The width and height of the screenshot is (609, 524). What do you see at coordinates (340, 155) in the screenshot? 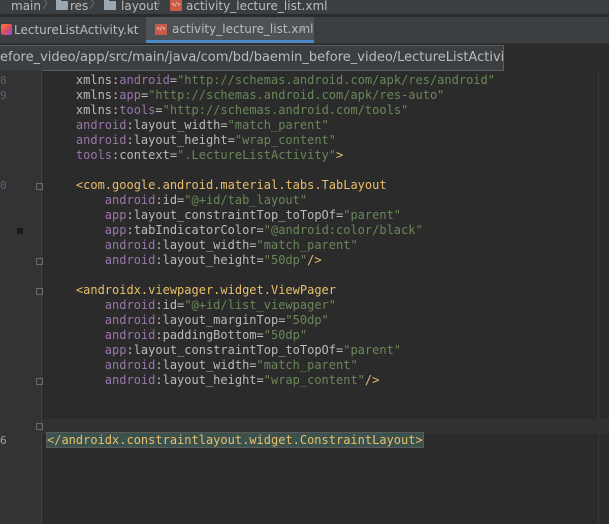
I see `code-token: >` at bounding box center [340, 155].